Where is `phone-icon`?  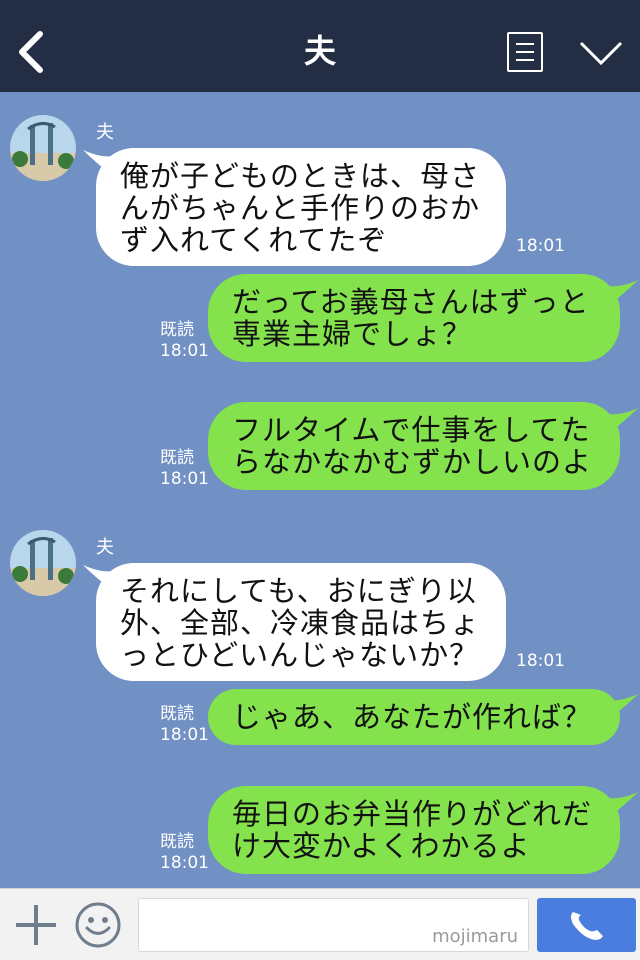
phone-icon is located at coordinates (587, 926).